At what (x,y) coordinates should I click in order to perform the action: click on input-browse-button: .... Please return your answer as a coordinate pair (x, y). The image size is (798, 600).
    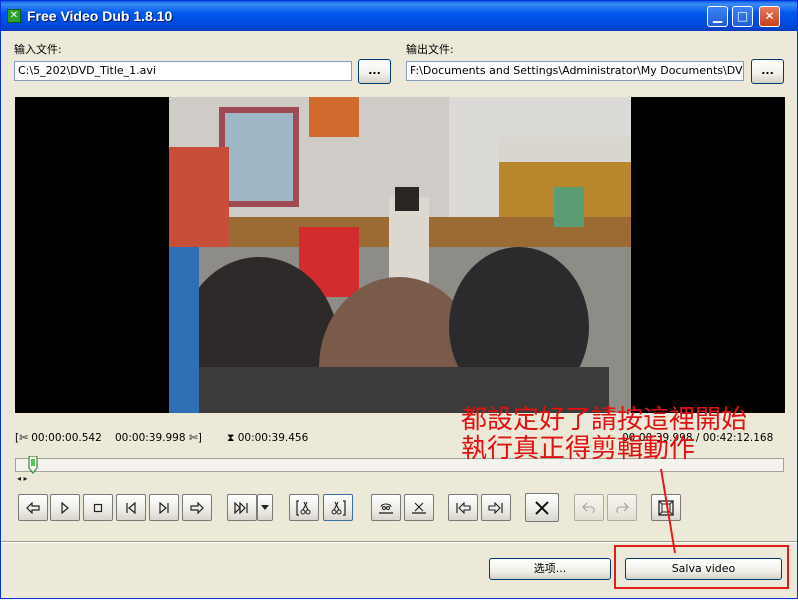
    Looking at the image, I should click on (374, 71).